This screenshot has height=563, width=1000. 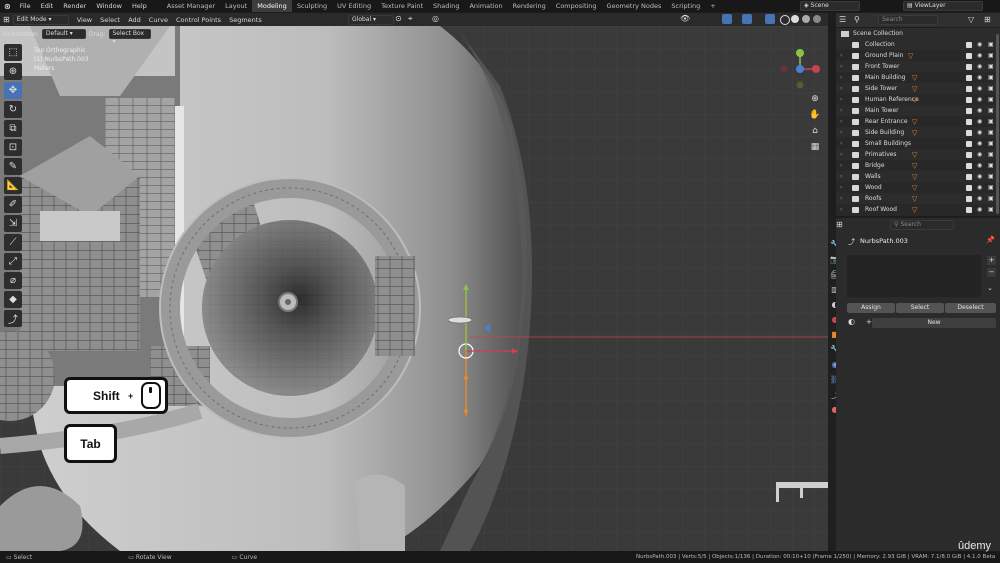 What do you see at coordinates (908, 20) in the screenshot?
I see `outliner-search-input: Search` at bounding box center [908, 20].